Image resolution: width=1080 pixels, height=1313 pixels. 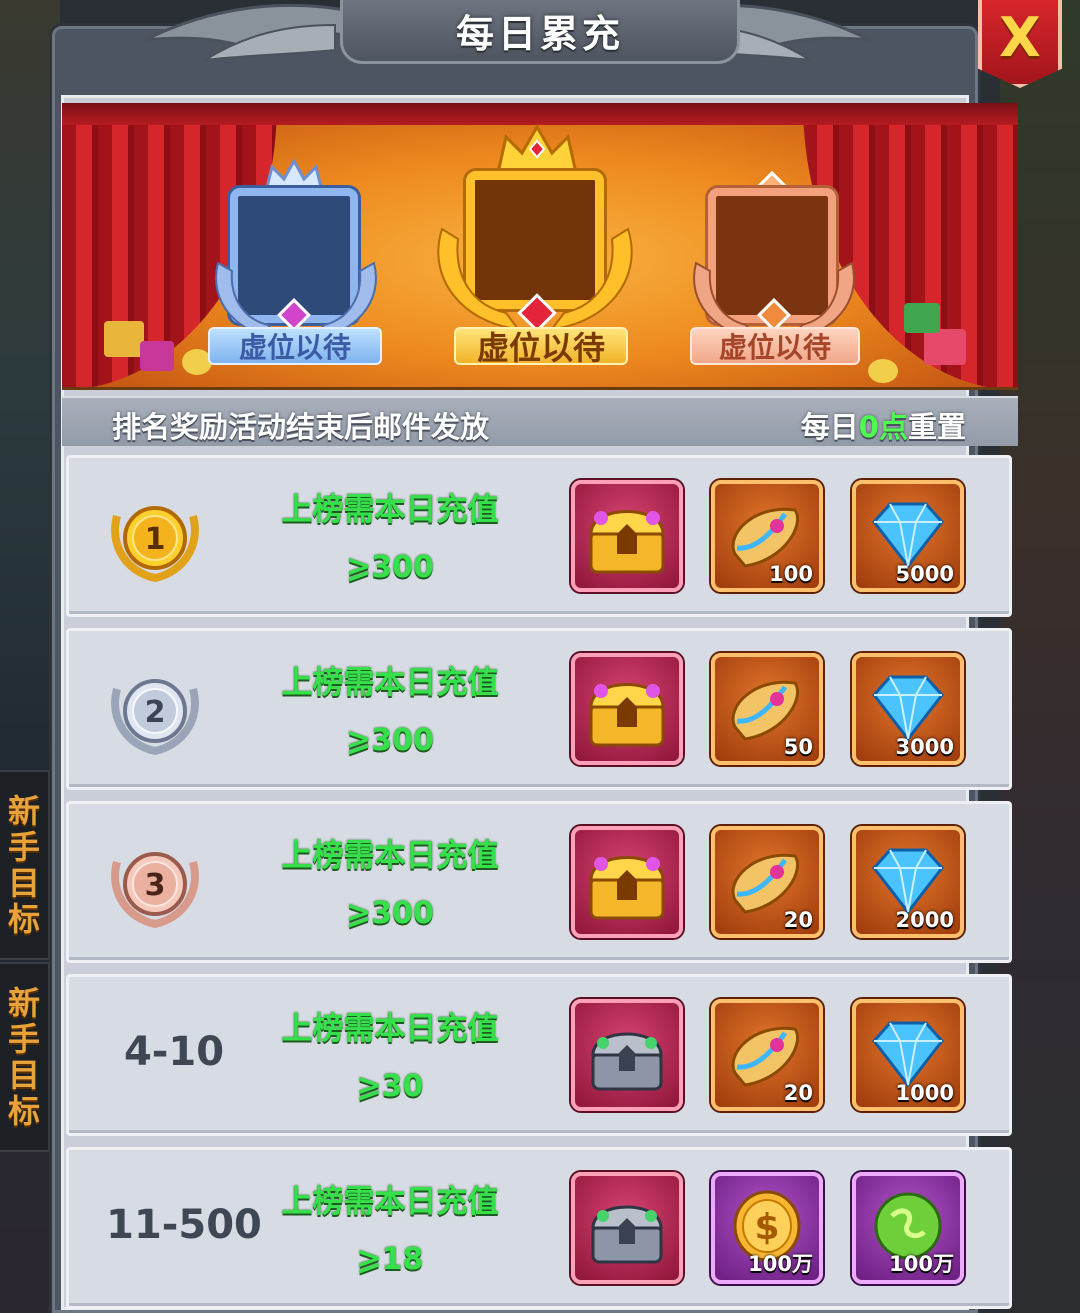 What do you see at coordinates (908, 1055) in the screenshot?
I see `reward-item-diamond: 1000` at bounding box center [908, 1055].